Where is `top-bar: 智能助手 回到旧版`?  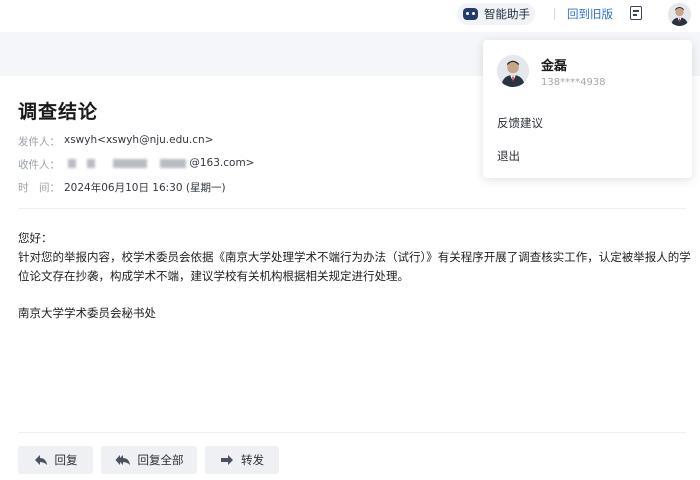 top-bar: 智能助手 回到旧版 is located at coordinates (350, 16).